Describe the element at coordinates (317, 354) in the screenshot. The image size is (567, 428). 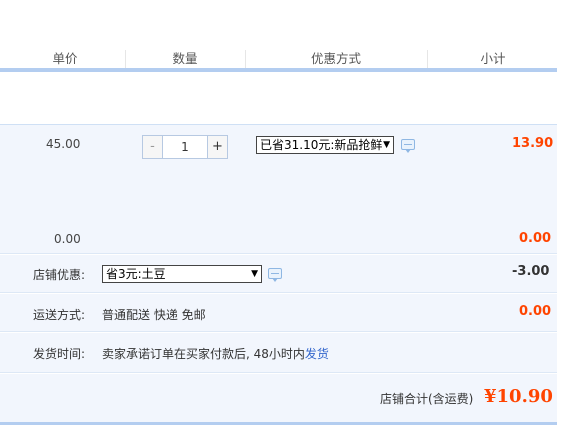
I see `delivery-link: 发货` at that location.